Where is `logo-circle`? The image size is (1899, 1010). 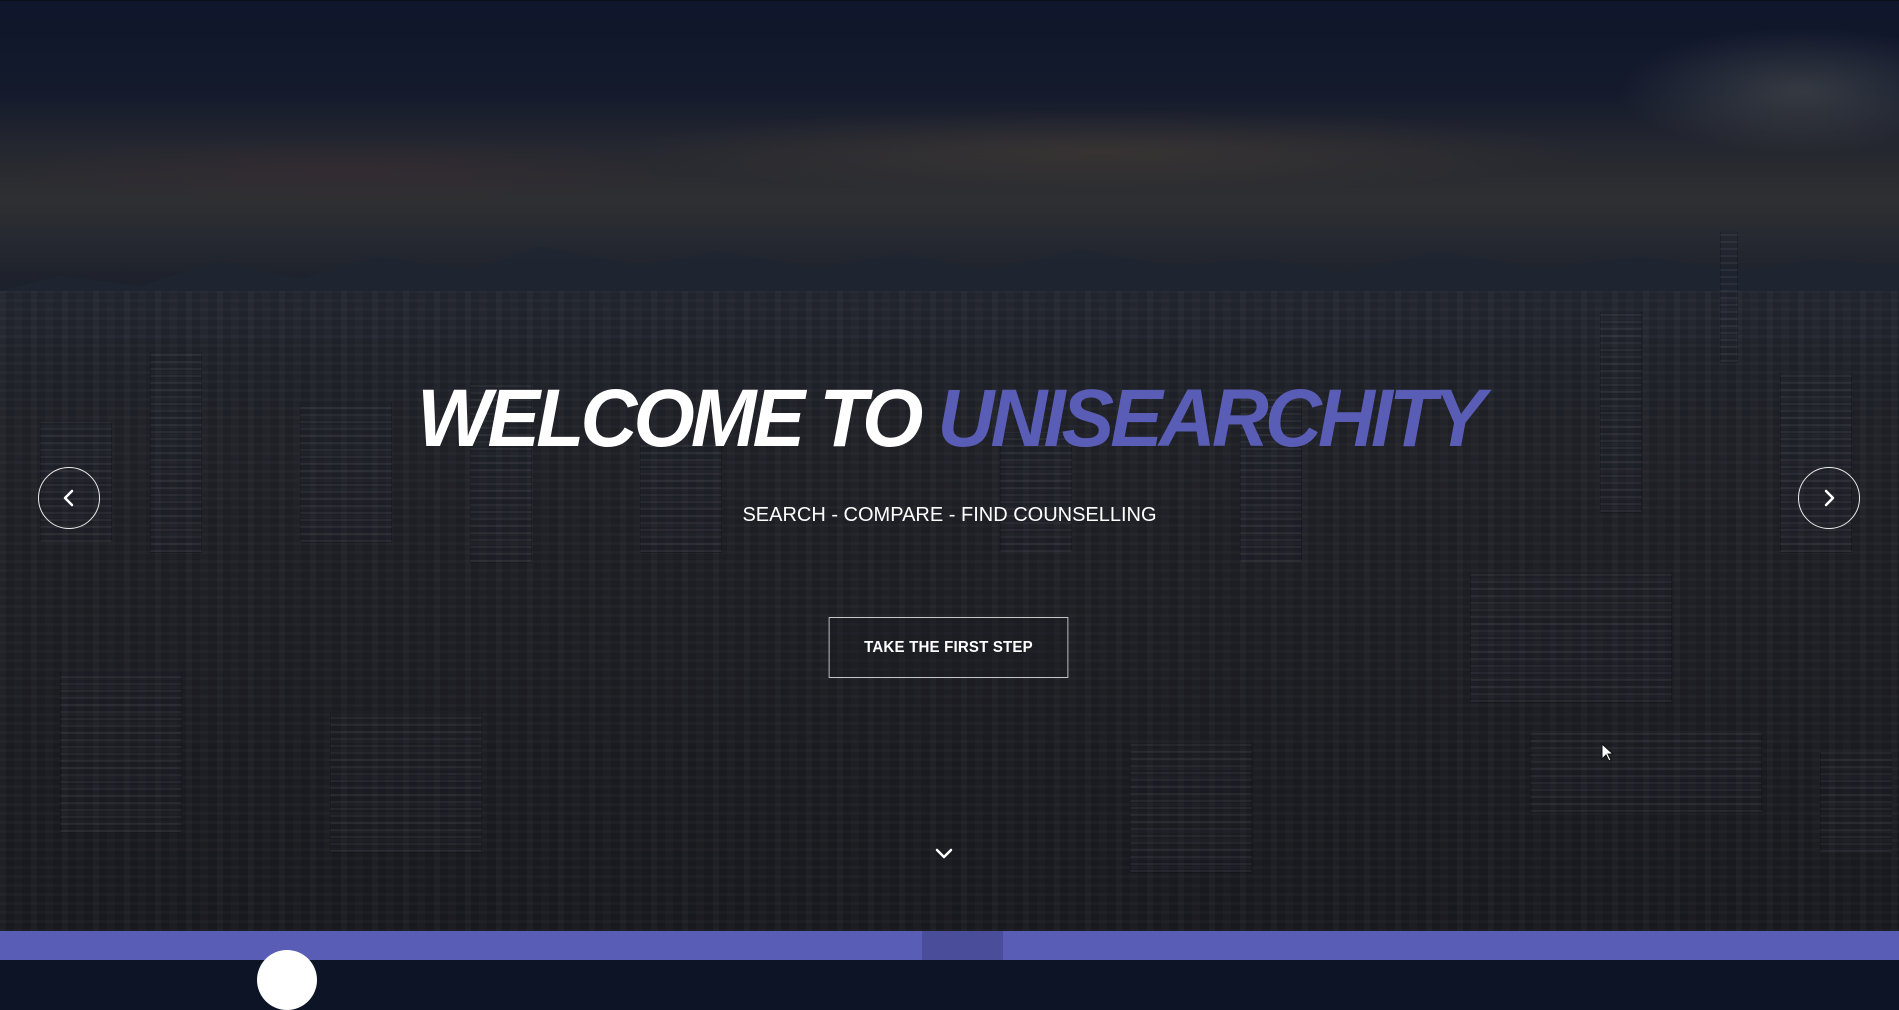 logo-circle is located at coordinates (287, 980).